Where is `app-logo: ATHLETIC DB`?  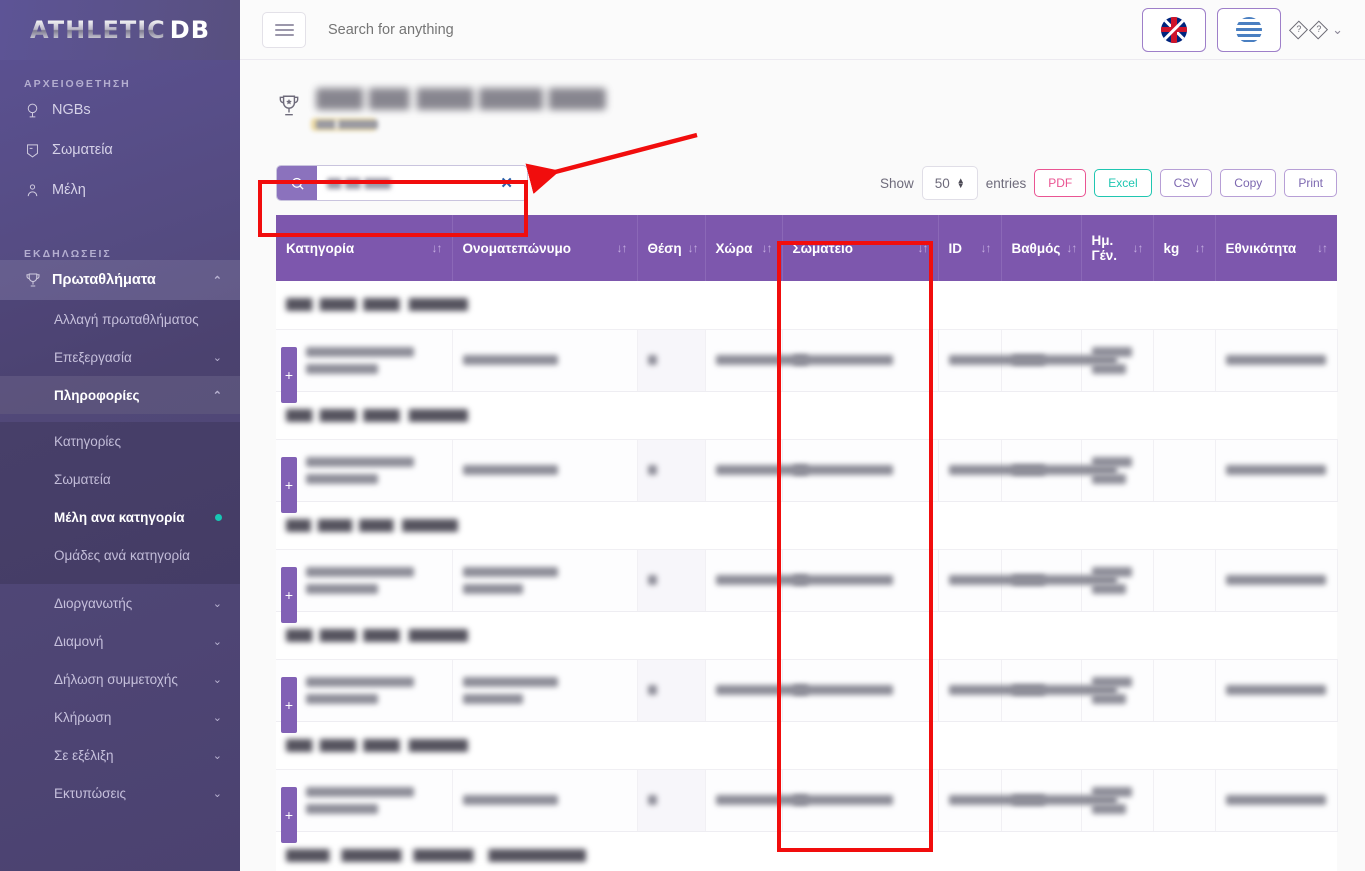 app-logo: ATHLETIC DB is located at coordinates (120, 30).